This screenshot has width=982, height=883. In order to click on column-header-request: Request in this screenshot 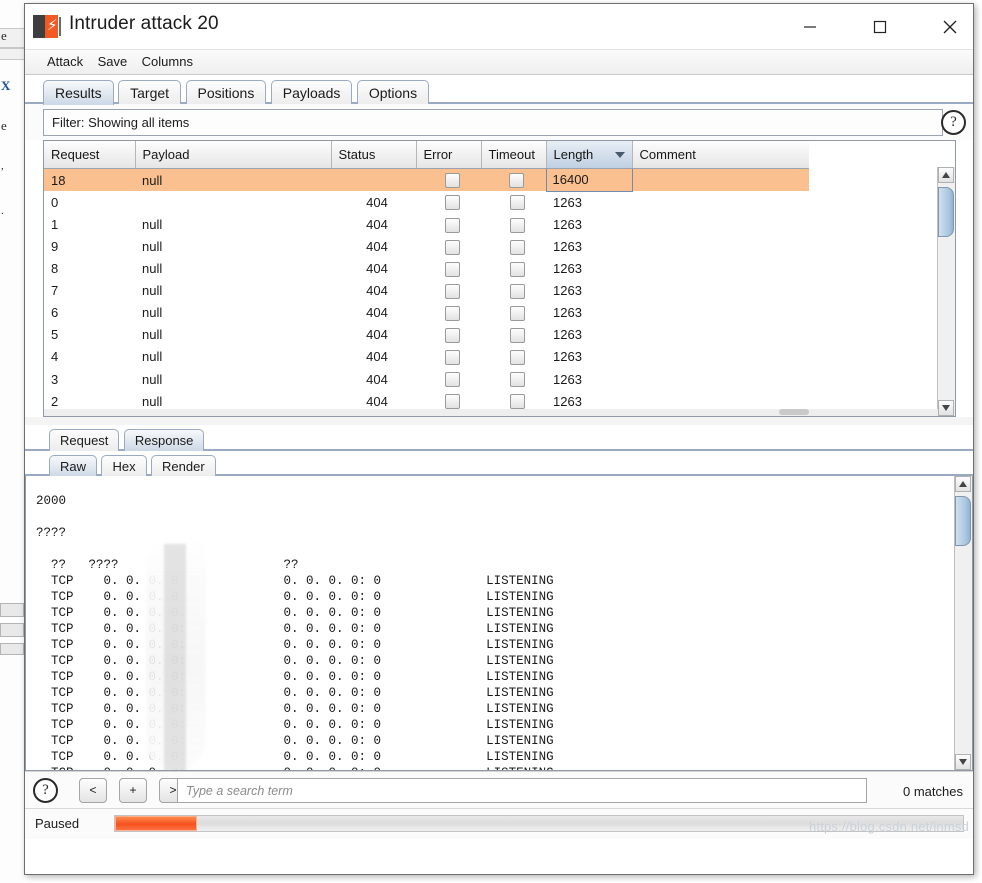, I will do `click(90, 155)`.